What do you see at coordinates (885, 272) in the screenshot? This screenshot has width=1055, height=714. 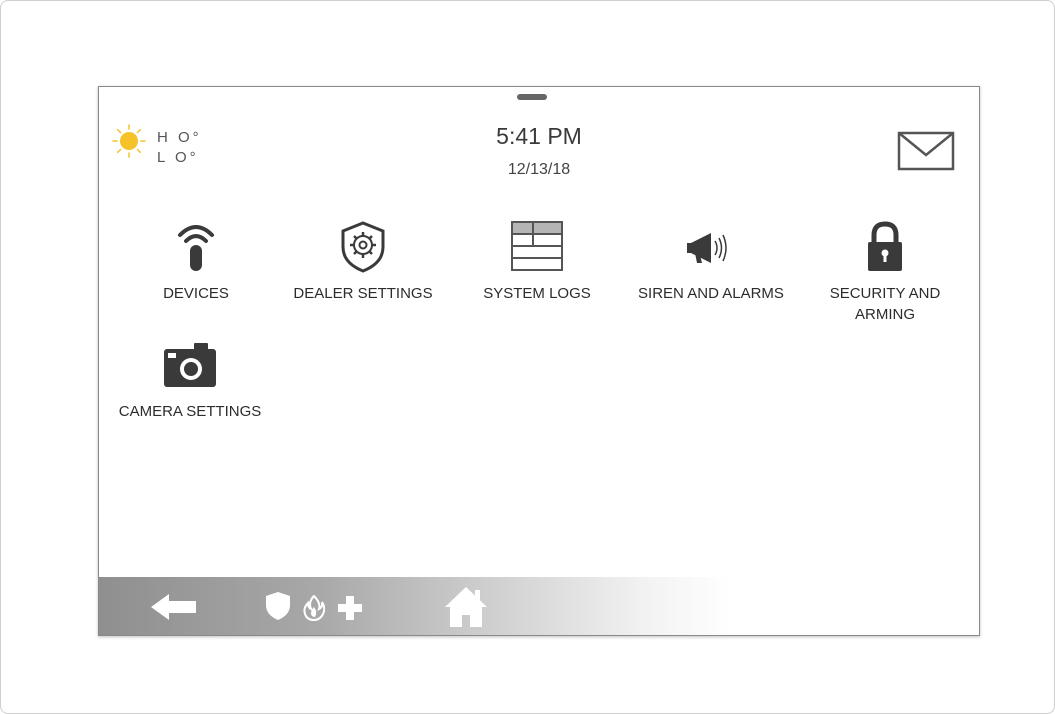 I see `app-security-and-arming: SECURITY AND ARMING` at bounding box center [885, 272].